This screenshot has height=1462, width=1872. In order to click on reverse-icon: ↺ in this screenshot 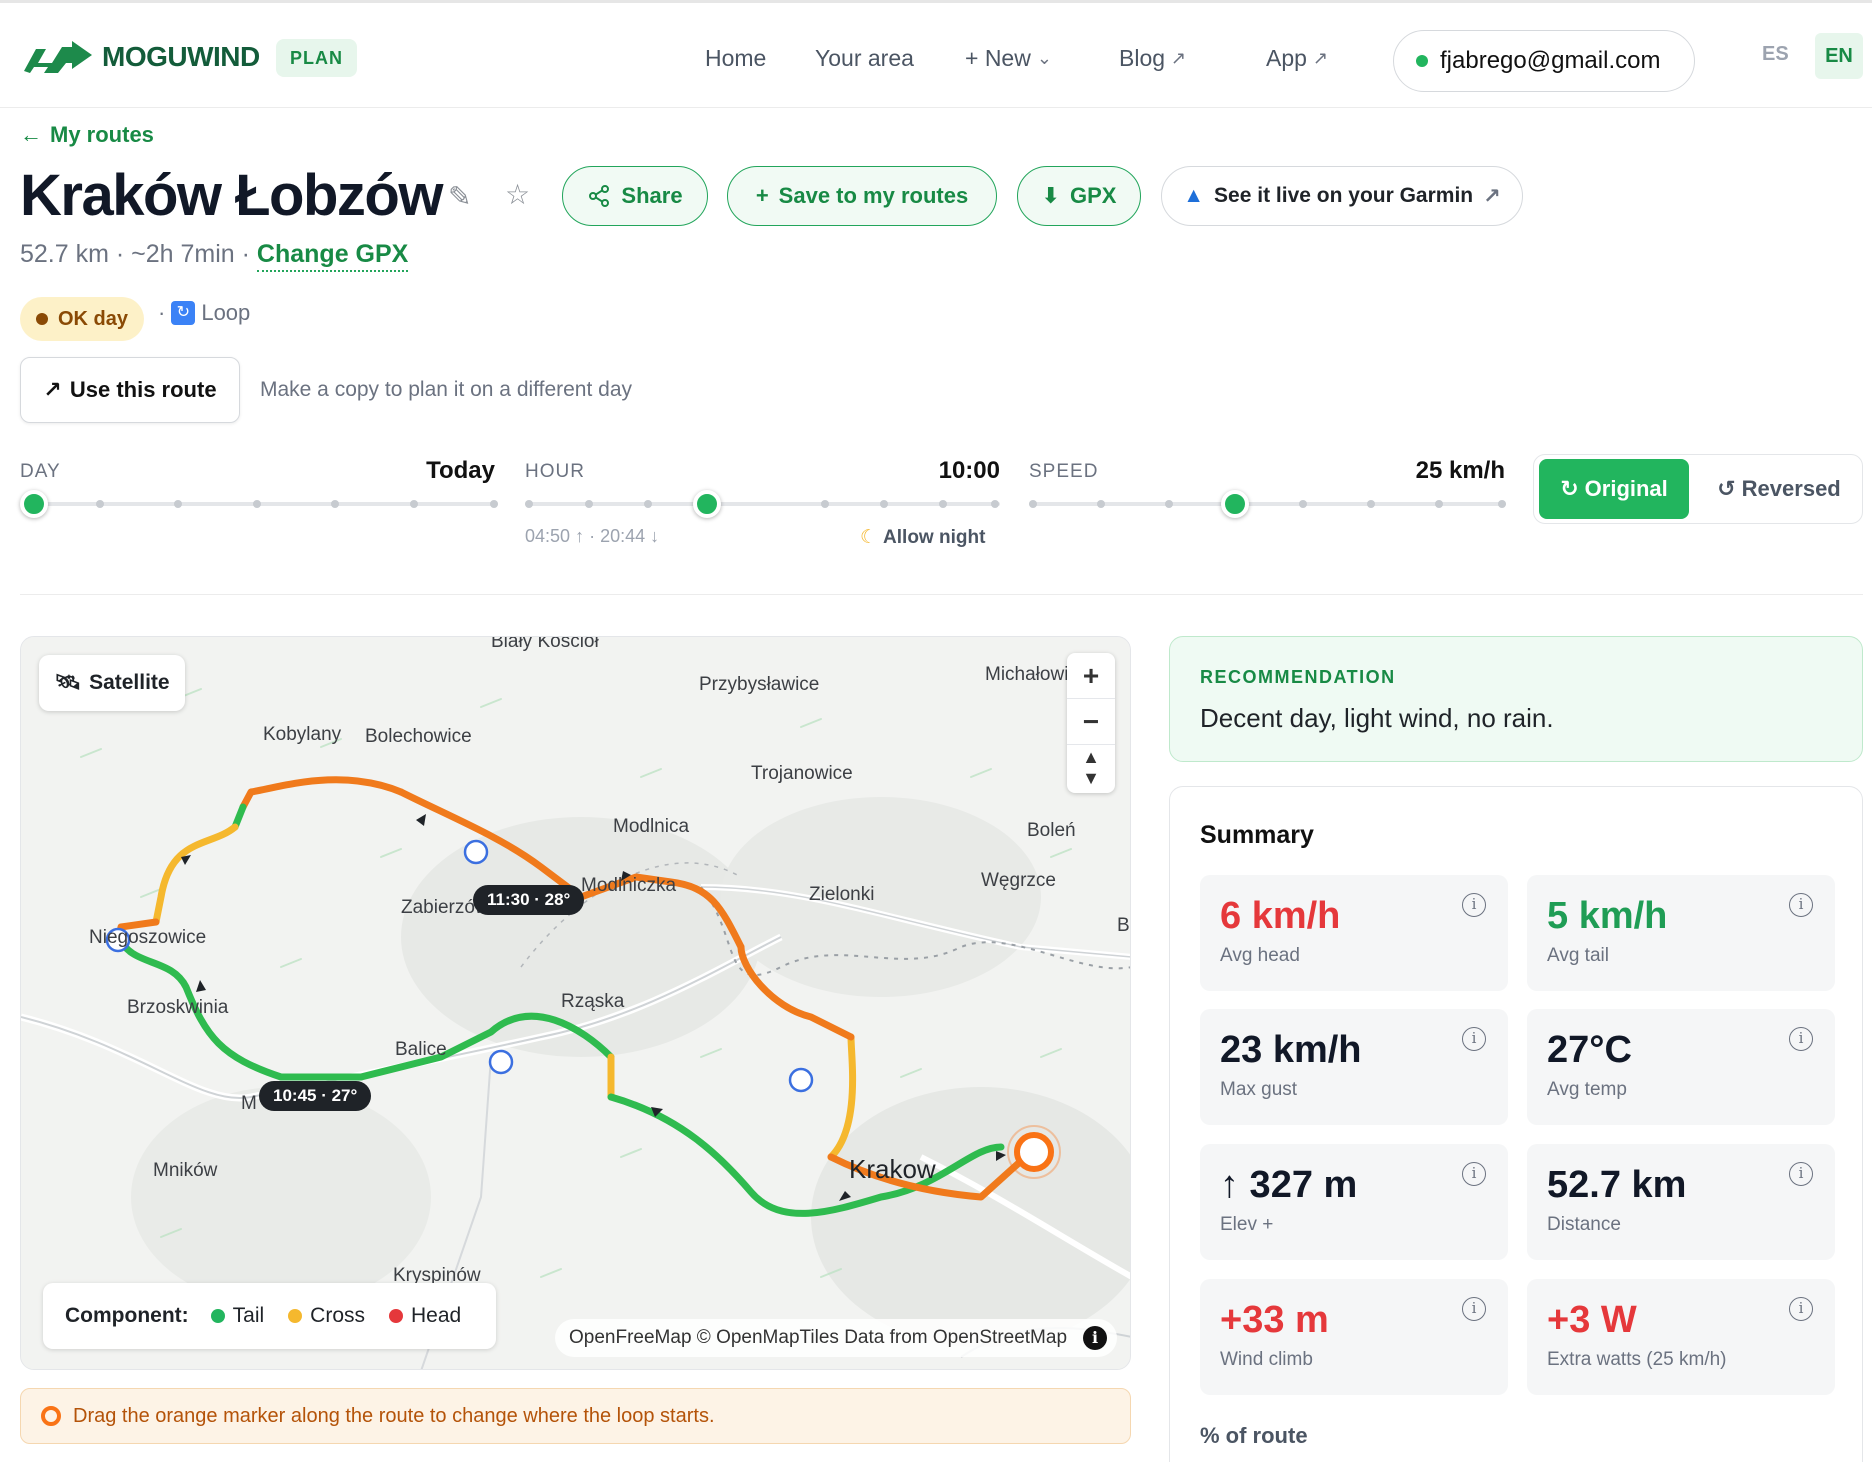, I will do `click(1726, 488)`.